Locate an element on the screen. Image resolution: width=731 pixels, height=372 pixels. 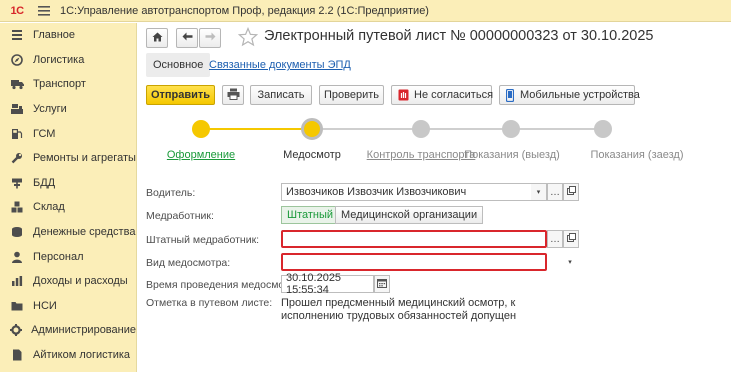
printer-icon is located at coordinates (233, 95).